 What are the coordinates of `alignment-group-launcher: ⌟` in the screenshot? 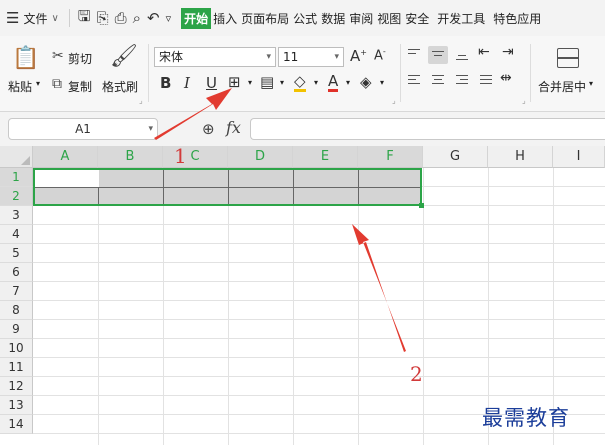 It's located at (524, 100).